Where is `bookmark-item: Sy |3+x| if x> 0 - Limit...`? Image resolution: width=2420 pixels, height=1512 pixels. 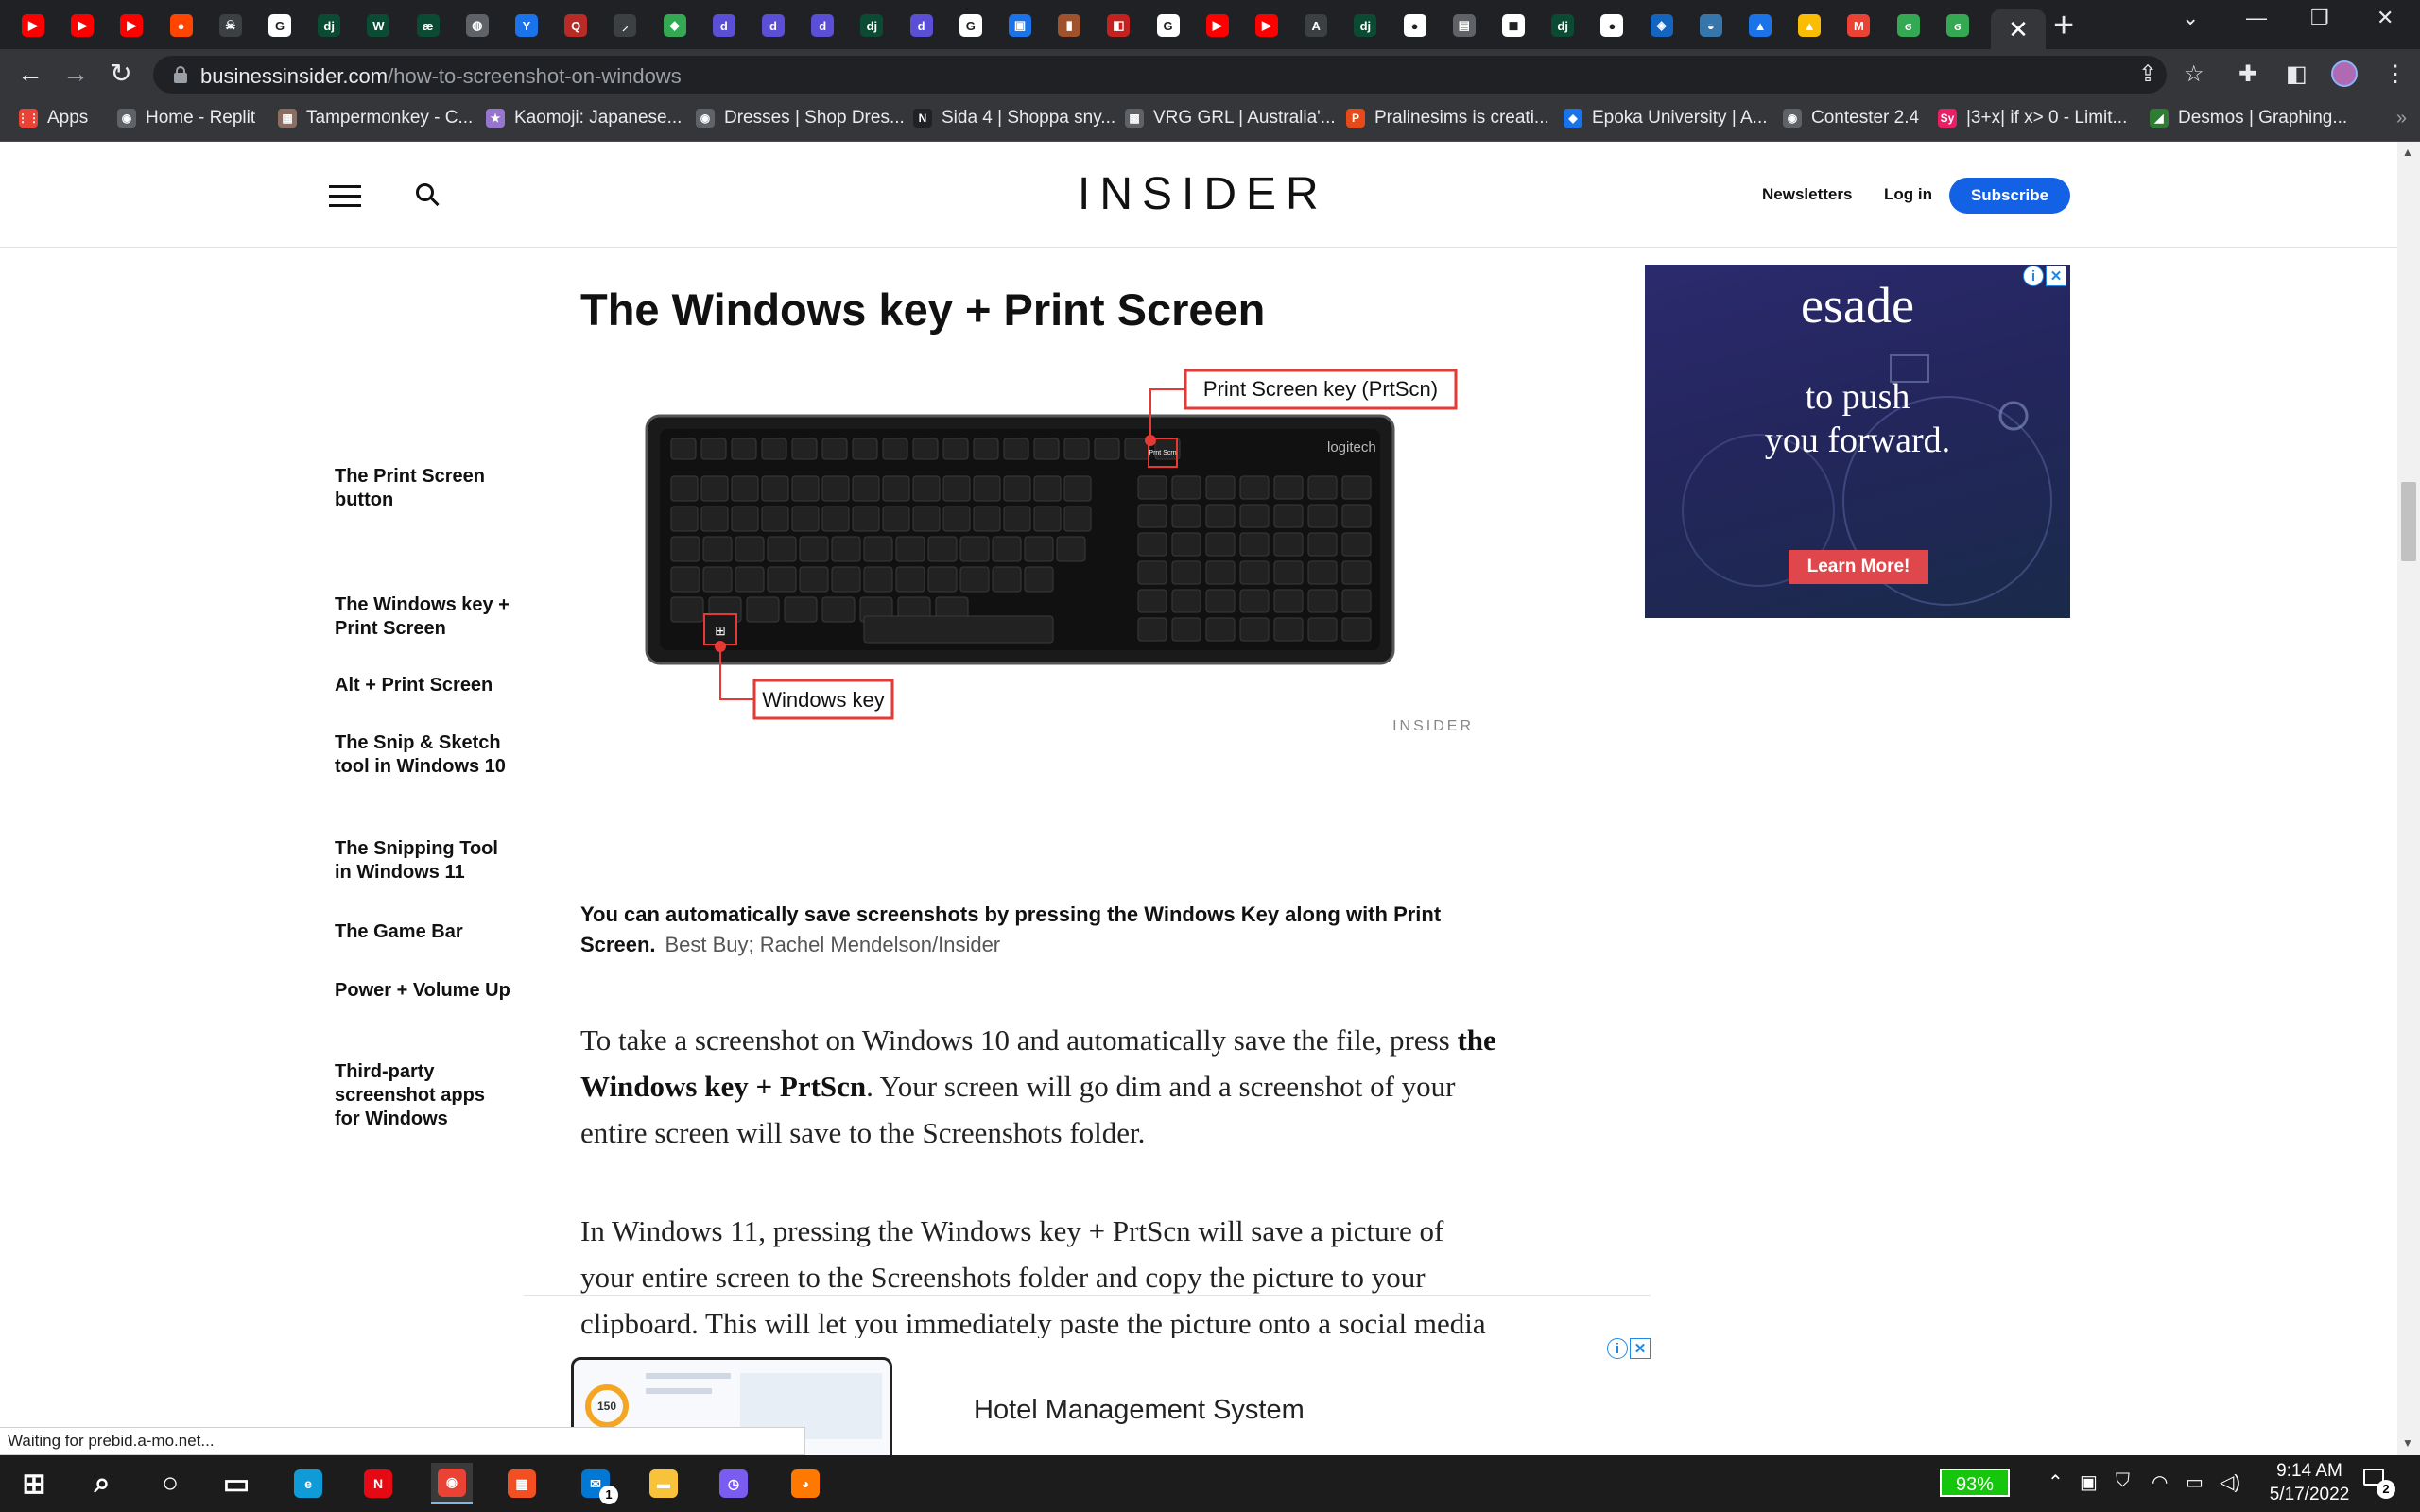 bookmark-item: Sy |3+x| if x> 0 - Limit... is located at coordinates (2033, 118).